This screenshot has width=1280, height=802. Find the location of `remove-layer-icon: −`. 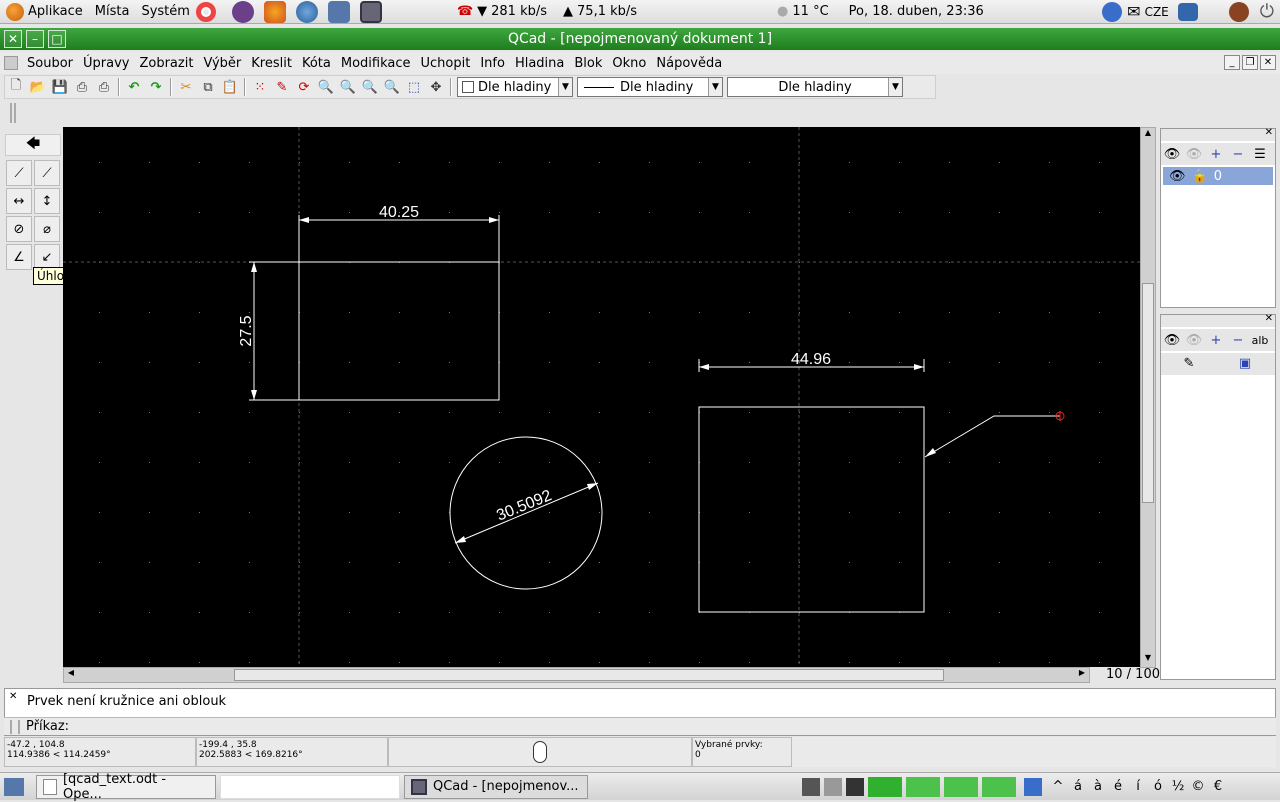

remove-layer-icon: − is located at coordinates (1238, 154).